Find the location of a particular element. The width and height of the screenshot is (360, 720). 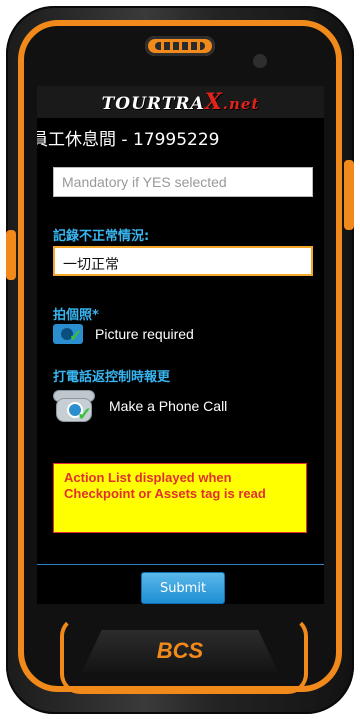

take-picture-button: ✓ Picture required is located at coordinates (123, 334).